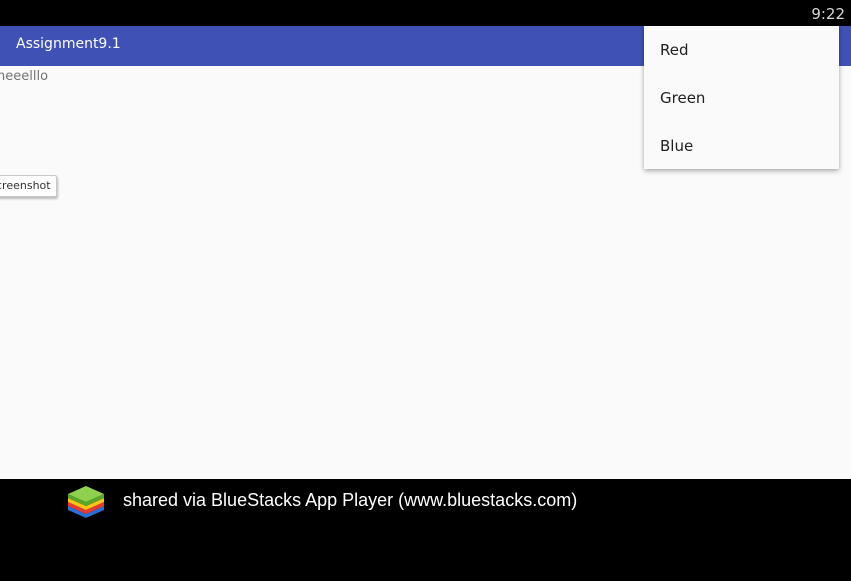 The width and height of the screenshot is (851, 581). I want to click on menu-item-red: Red, so click(741, 50).